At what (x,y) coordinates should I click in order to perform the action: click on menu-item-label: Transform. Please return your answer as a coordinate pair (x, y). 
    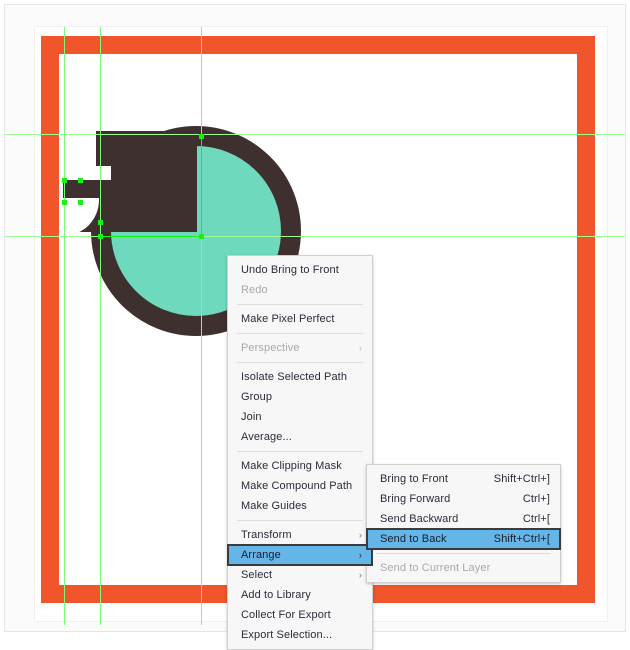
    Looking at the image, I should click on (266, 535).